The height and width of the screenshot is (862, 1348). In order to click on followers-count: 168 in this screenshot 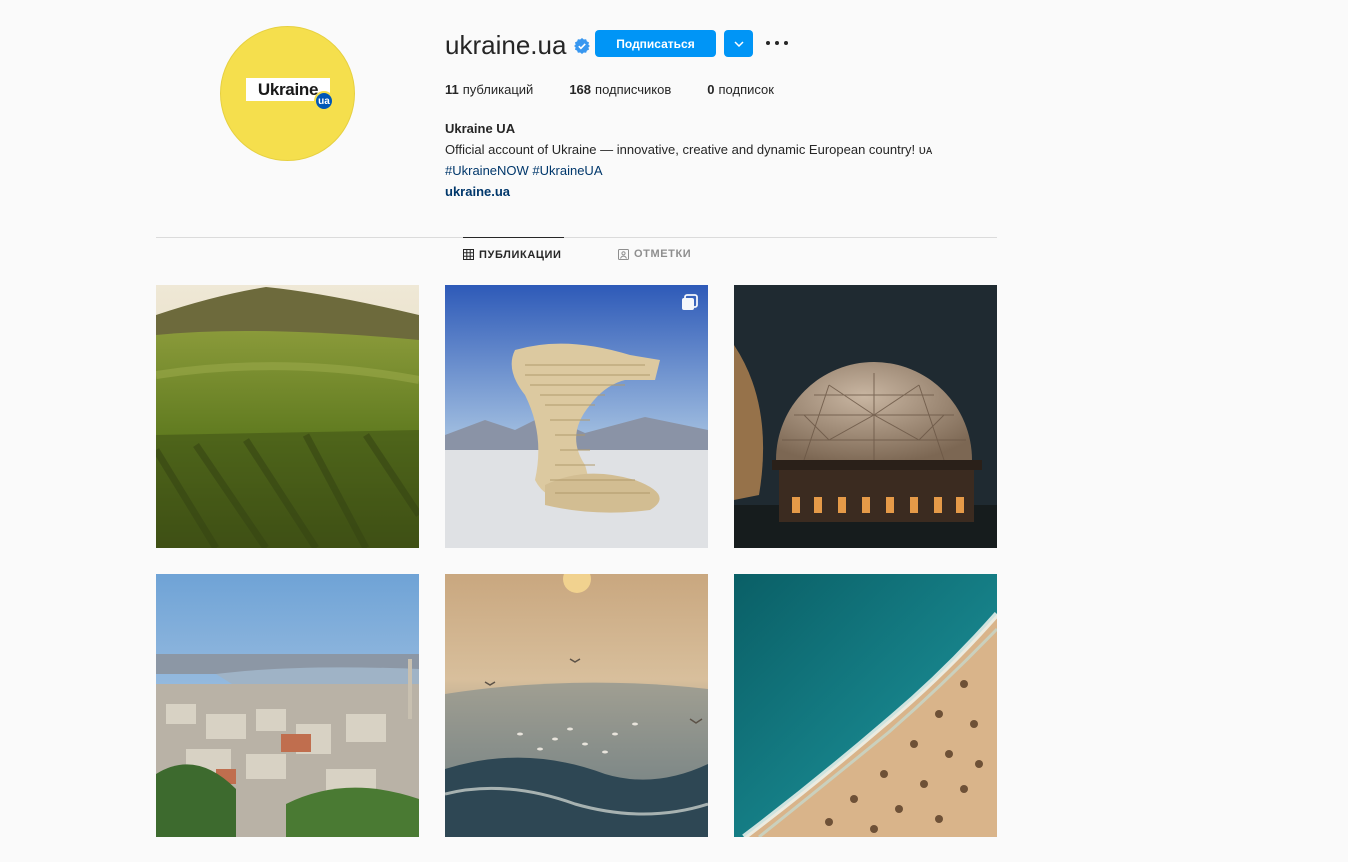, I will do `click(580, 89)`.